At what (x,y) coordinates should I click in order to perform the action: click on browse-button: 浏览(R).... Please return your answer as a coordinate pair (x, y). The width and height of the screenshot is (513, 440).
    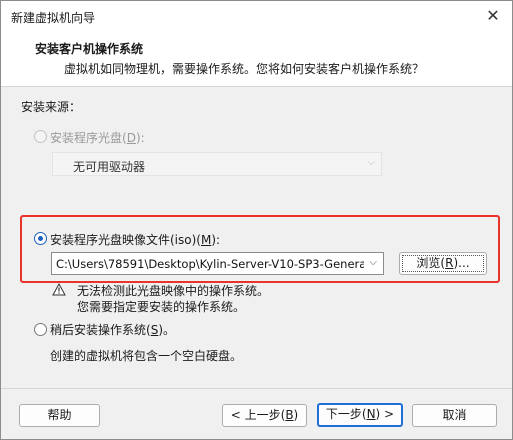
    Looking at the image, I should click on (443, 263).